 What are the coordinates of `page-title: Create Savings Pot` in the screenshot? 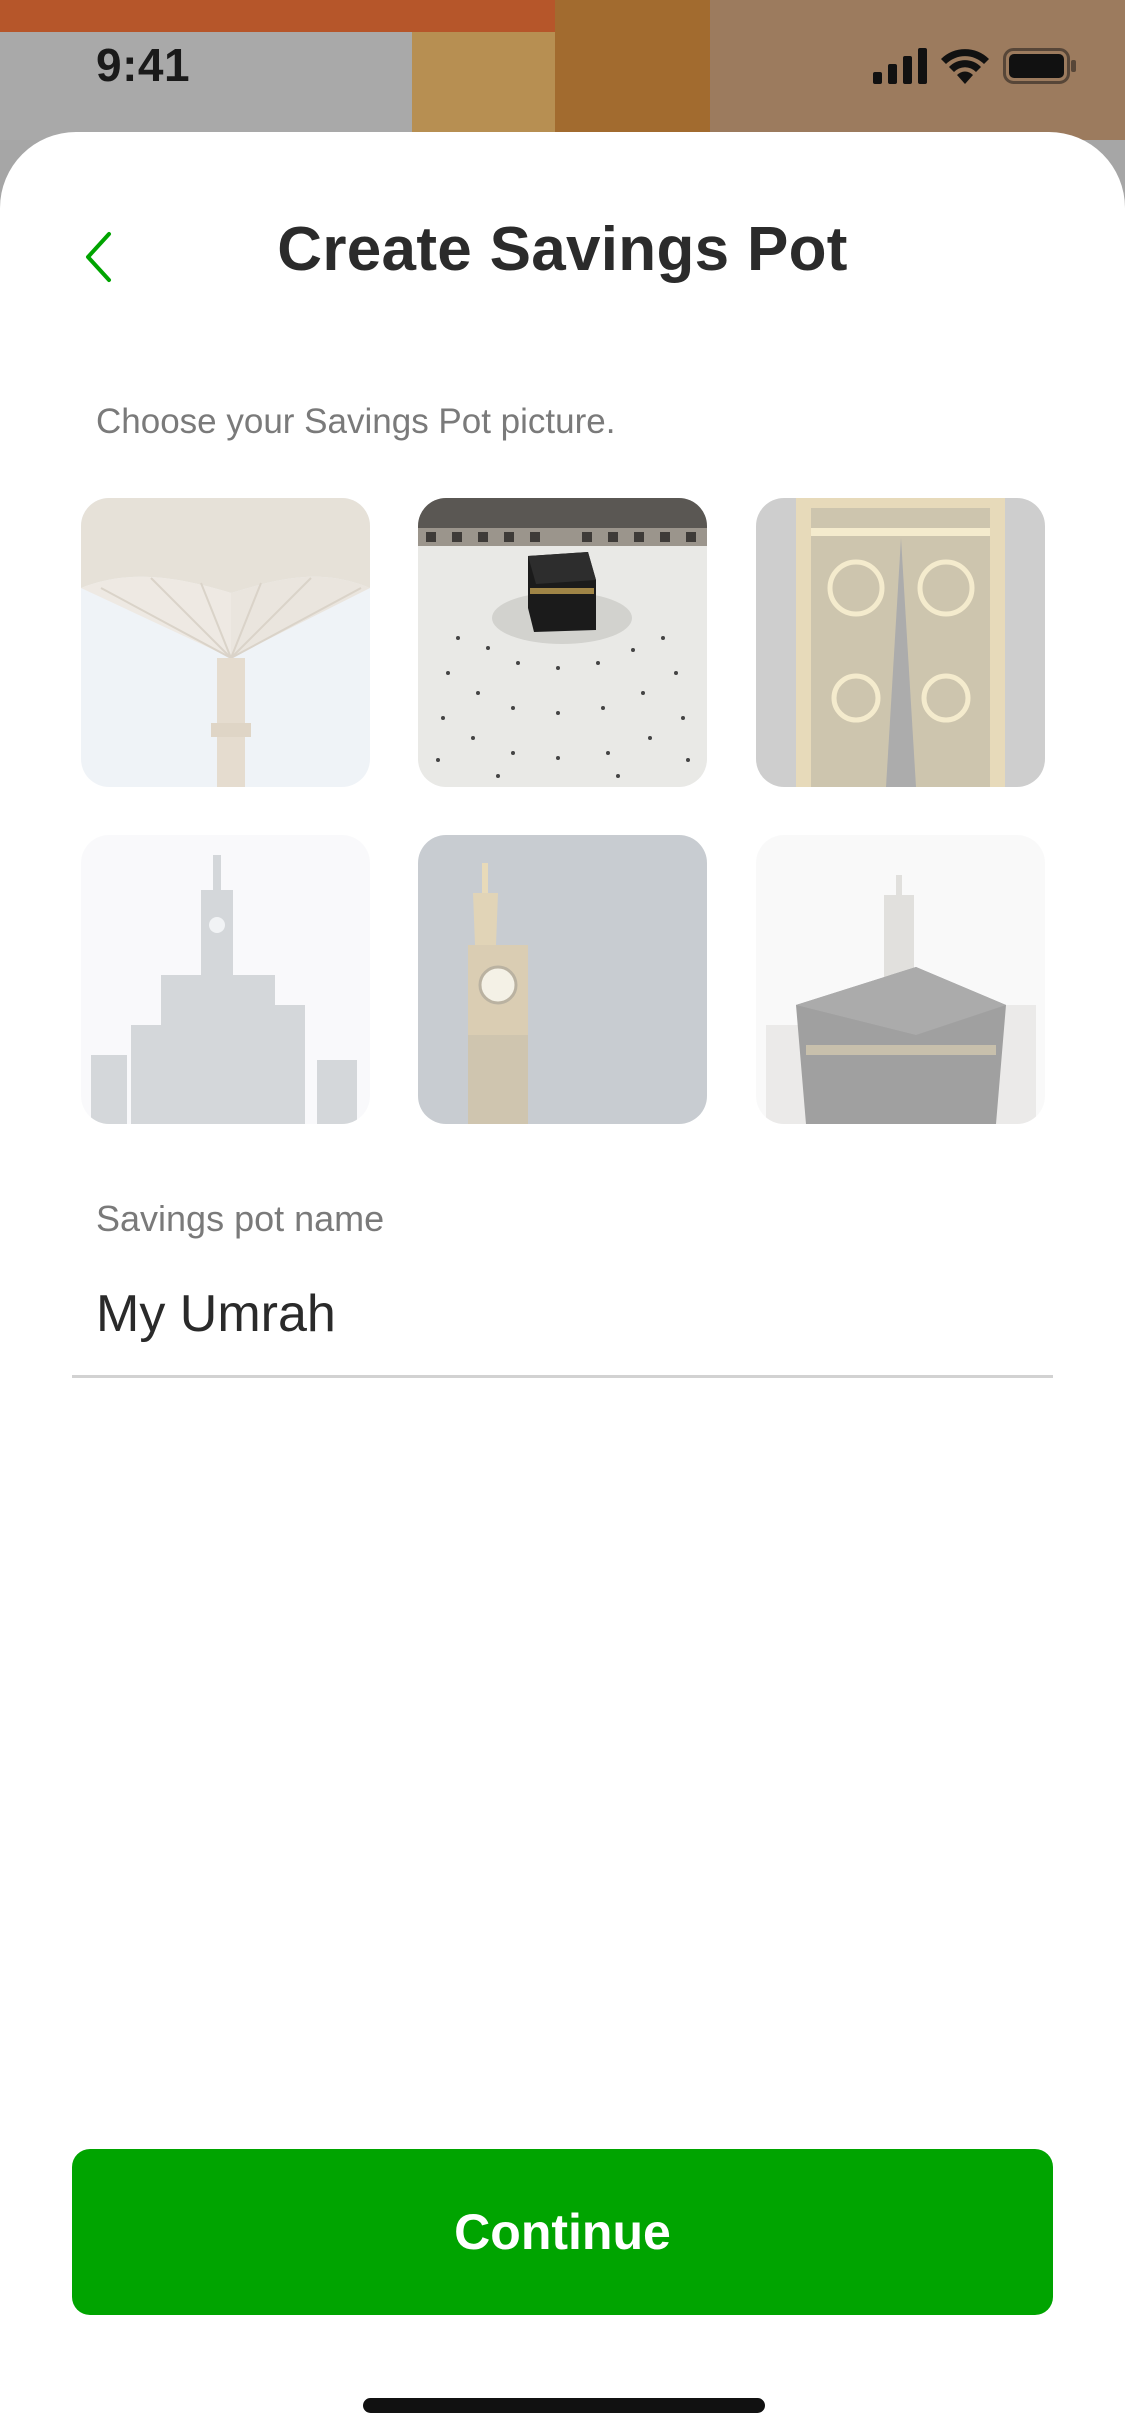 It's located at (562, 249).